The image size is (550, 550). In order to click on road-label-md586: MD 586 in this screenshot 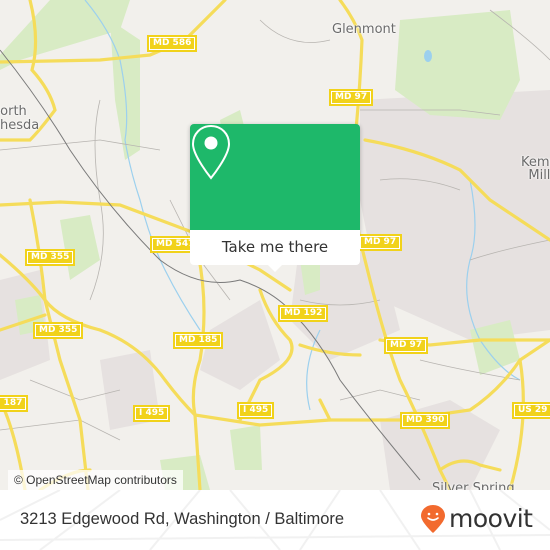, I will do `click(172, 43)`.